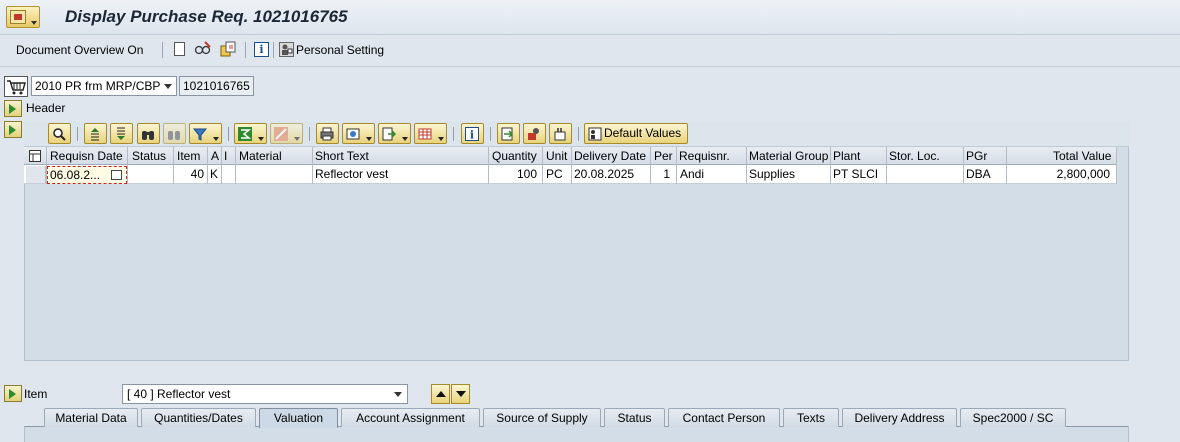  What do you see at coordinates (36, 174) in the screenshot?
I see `row-selector` at bounding box center [36, 174].